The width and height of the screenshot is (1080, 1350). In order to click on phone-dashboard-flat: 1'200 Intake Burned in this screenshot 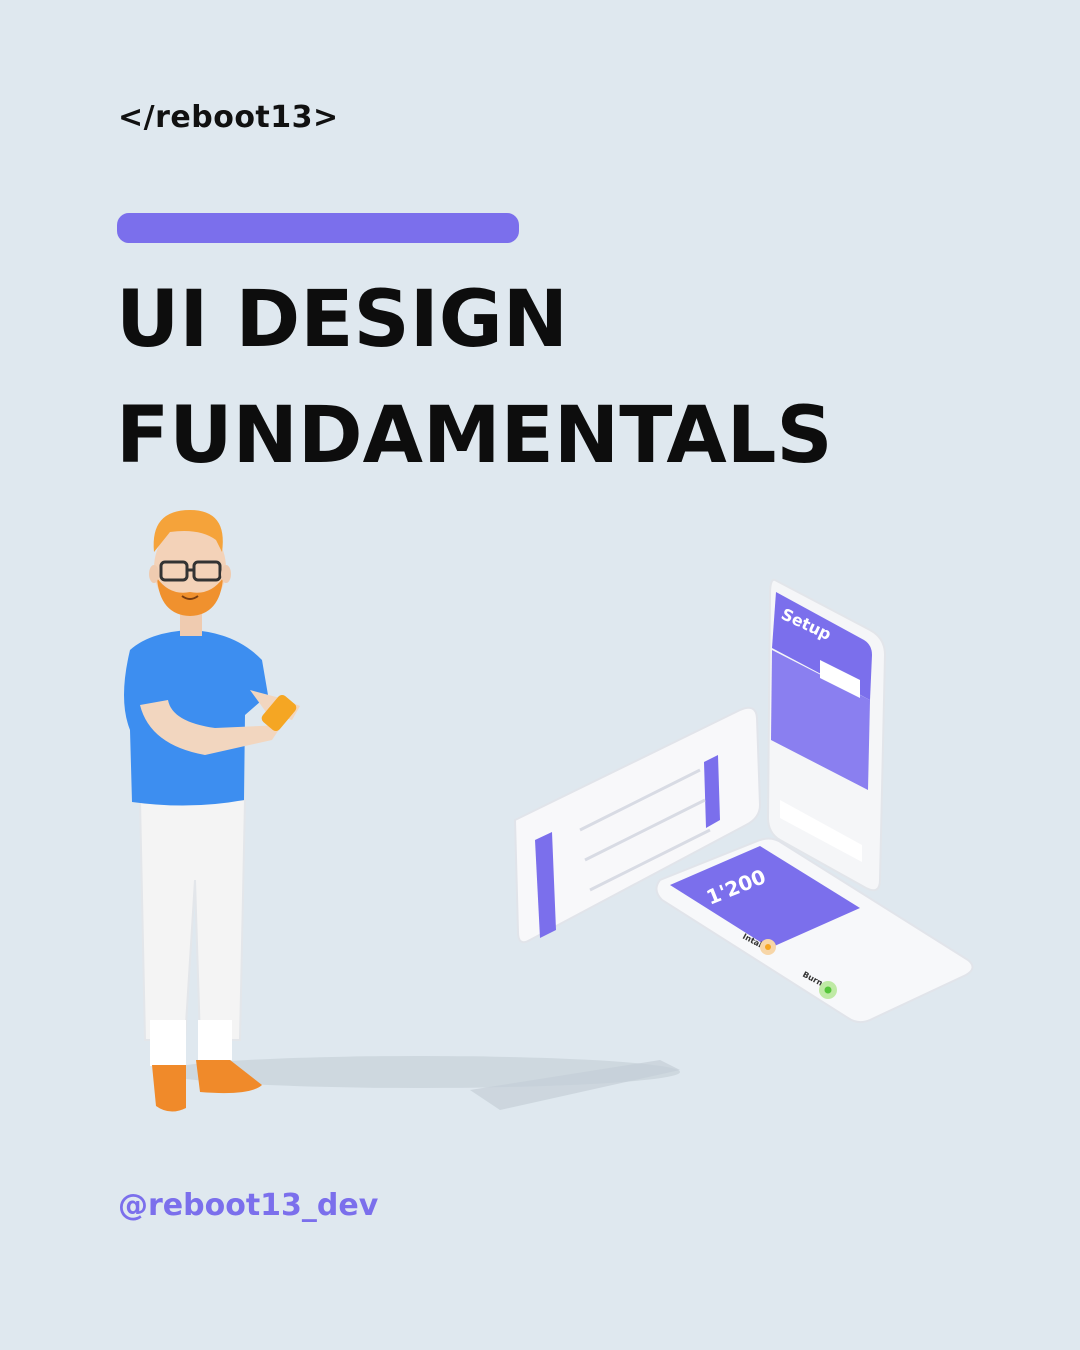, I will do `click(814, 930)`.